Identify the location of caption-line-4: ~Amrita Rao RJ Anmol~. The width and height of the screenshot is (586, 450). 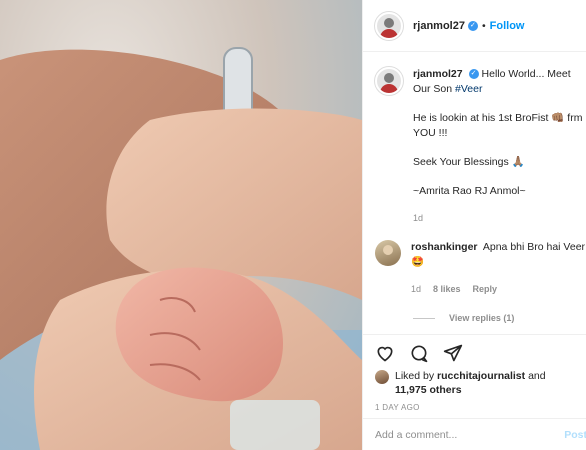
(469, 191).